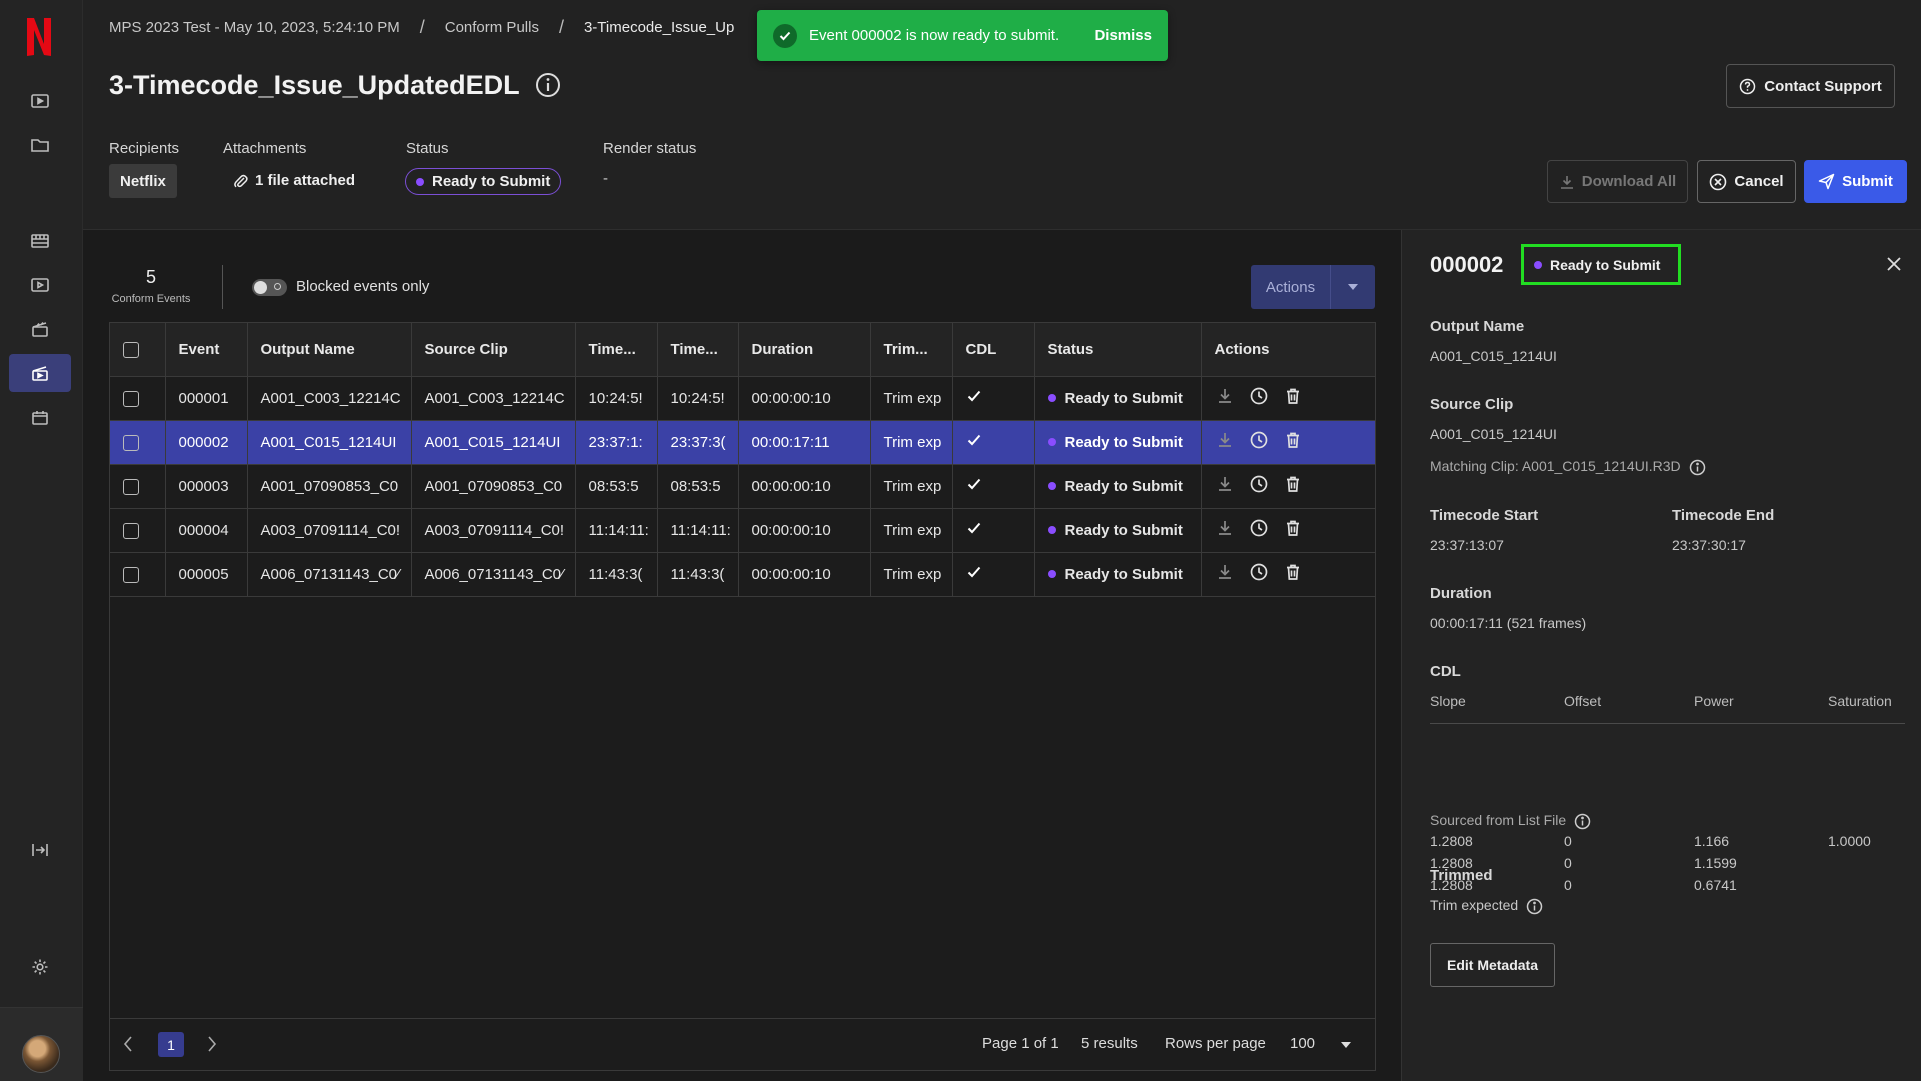  What do you see at coordinates (143, 181) in the screenshot?
I see `recipient-chip: Netflix` at bounding box center [143, 181].